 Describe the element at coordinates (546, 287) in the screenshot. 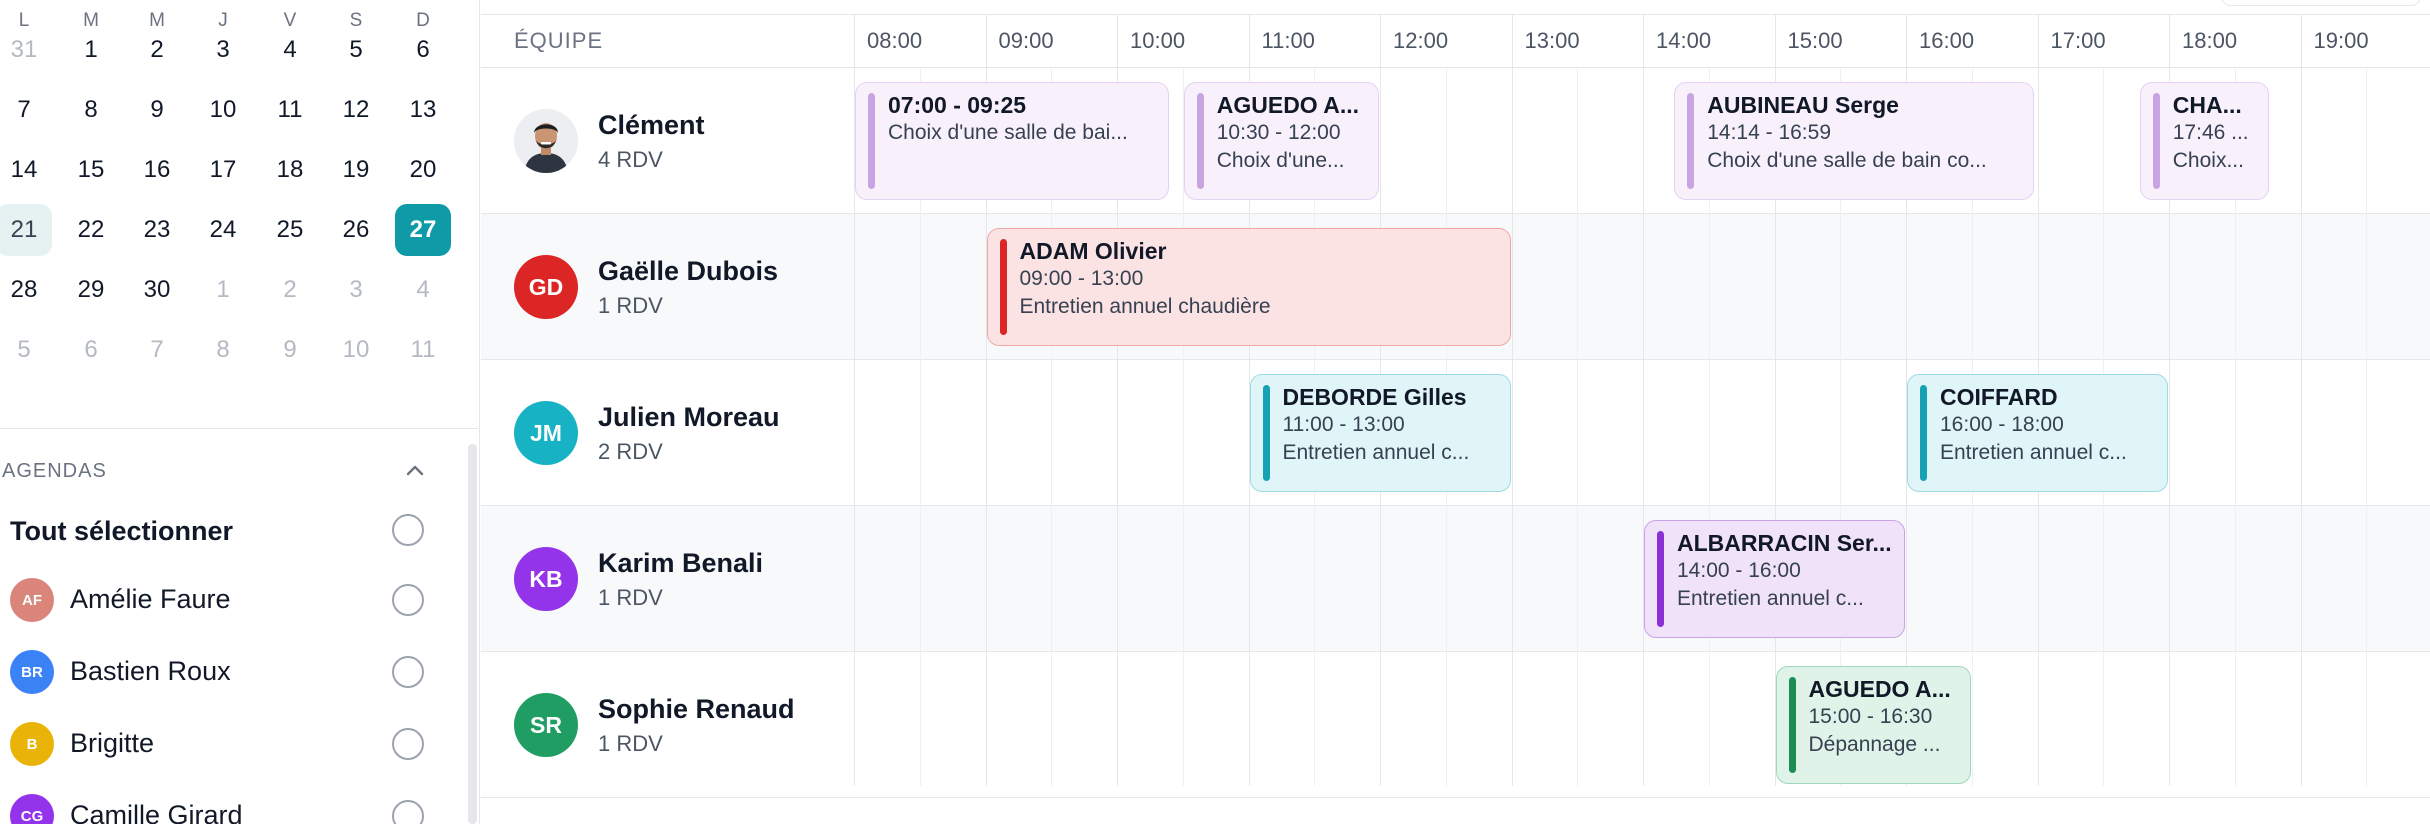

I see `avatar: GD` at that location.